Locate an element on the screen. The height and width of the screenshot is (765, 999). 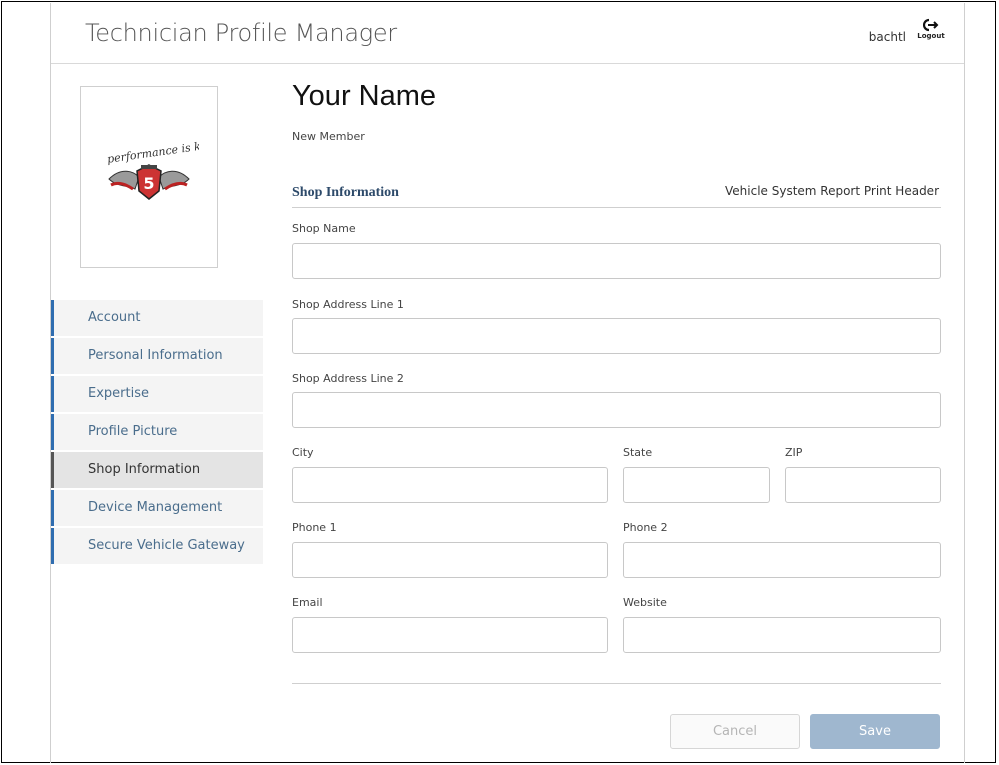
address-line-1-input is located at coordinates (616, 336).